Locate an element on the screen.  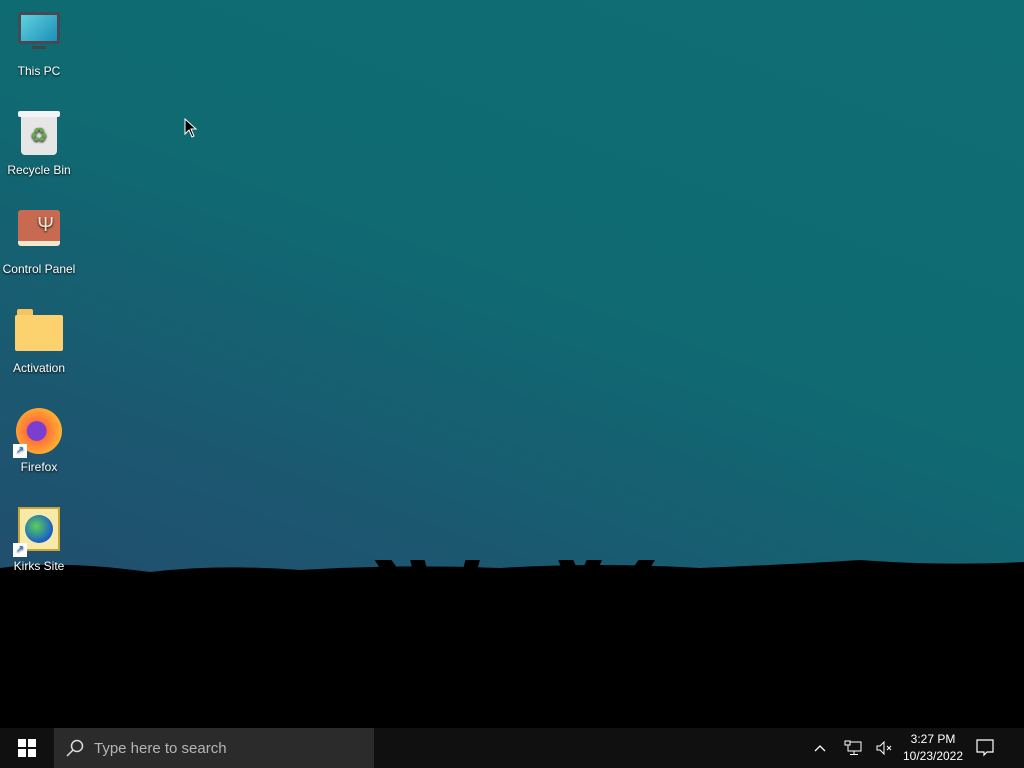
taskbar: Type here to search 3:27 PM 10/23/2022 is located at coordinates (512, 748).